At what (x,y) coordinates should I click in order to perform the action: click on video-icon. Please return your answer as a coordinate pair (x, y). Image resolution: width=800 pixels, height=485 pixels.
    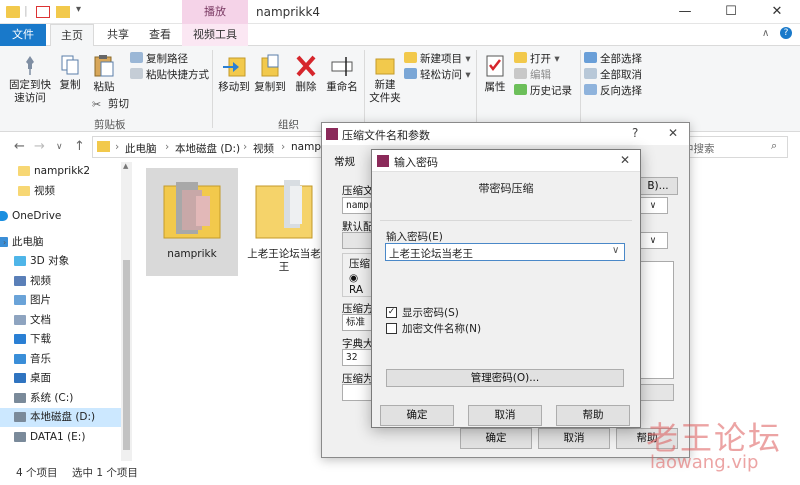
    Looking at the image, I should click on (20, 280).